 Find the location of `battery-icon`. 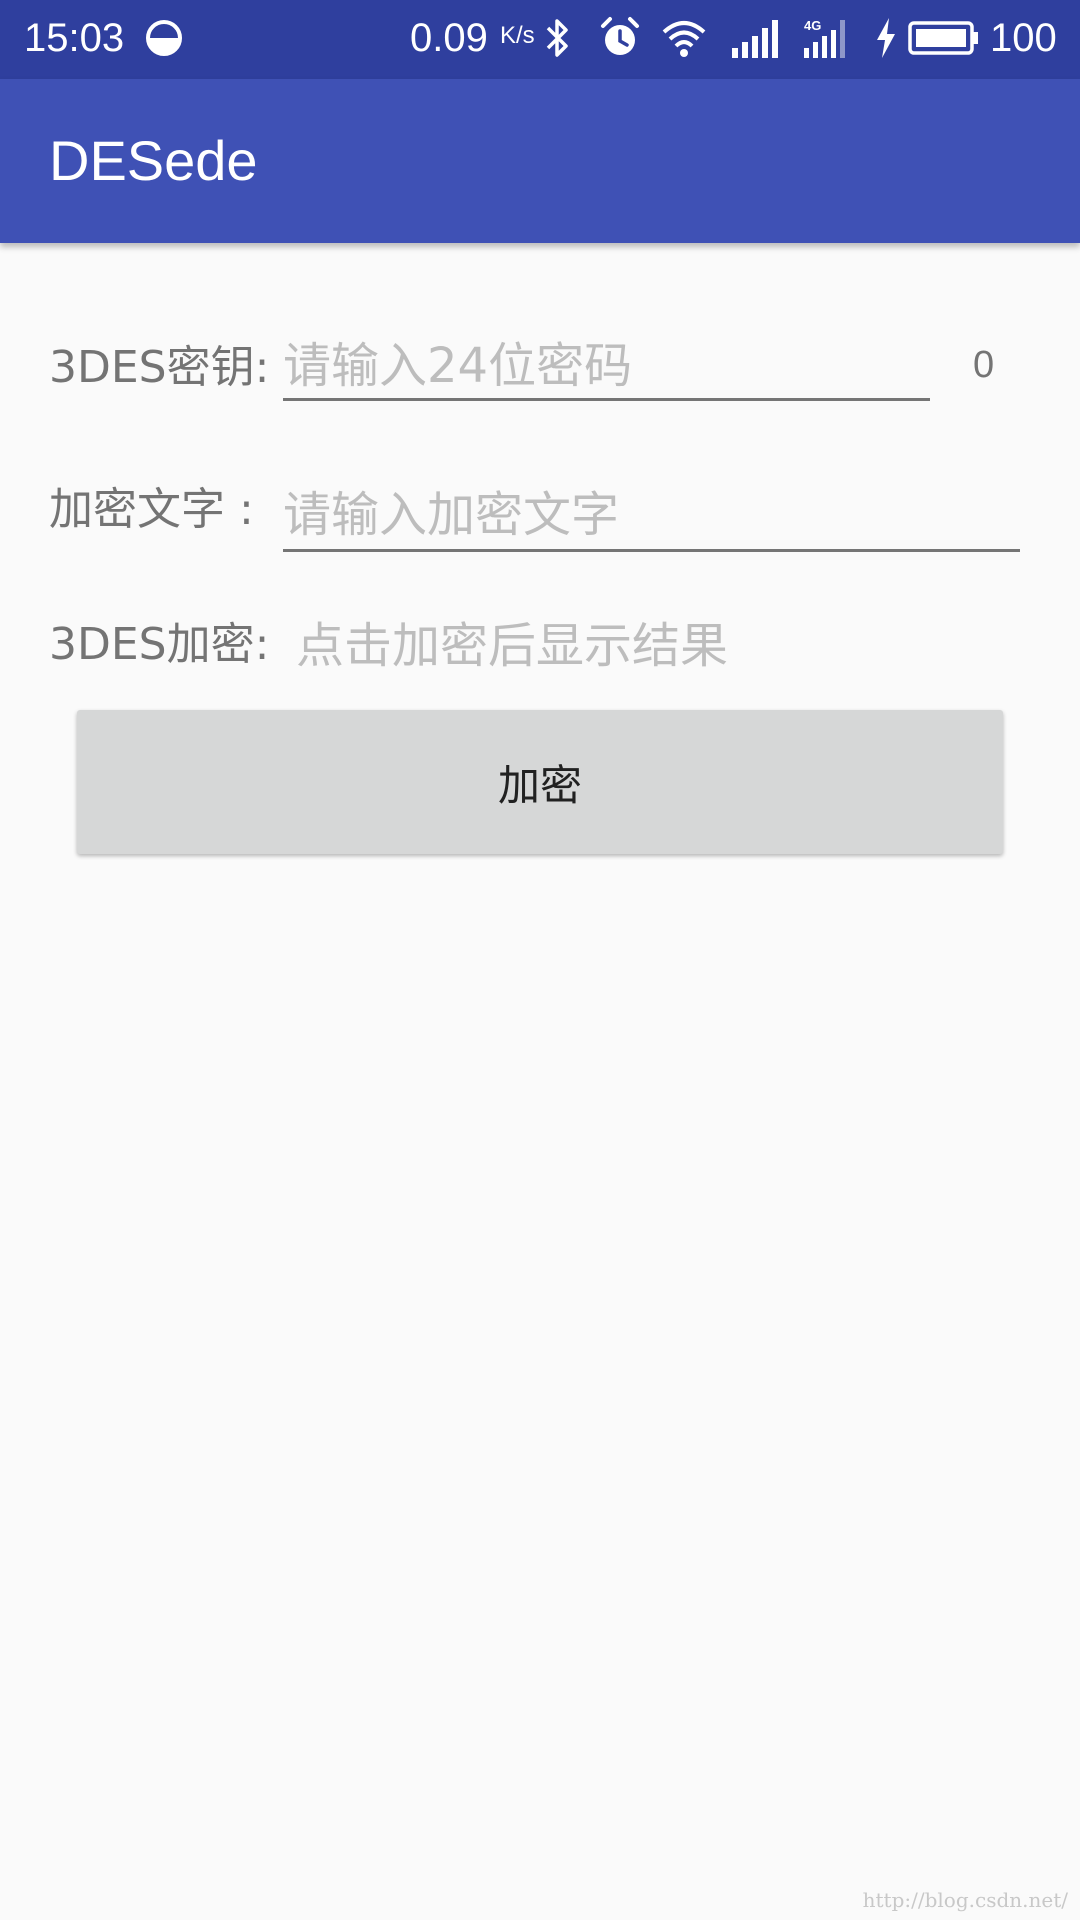

battery-icon is located at coordinates (943, 38).